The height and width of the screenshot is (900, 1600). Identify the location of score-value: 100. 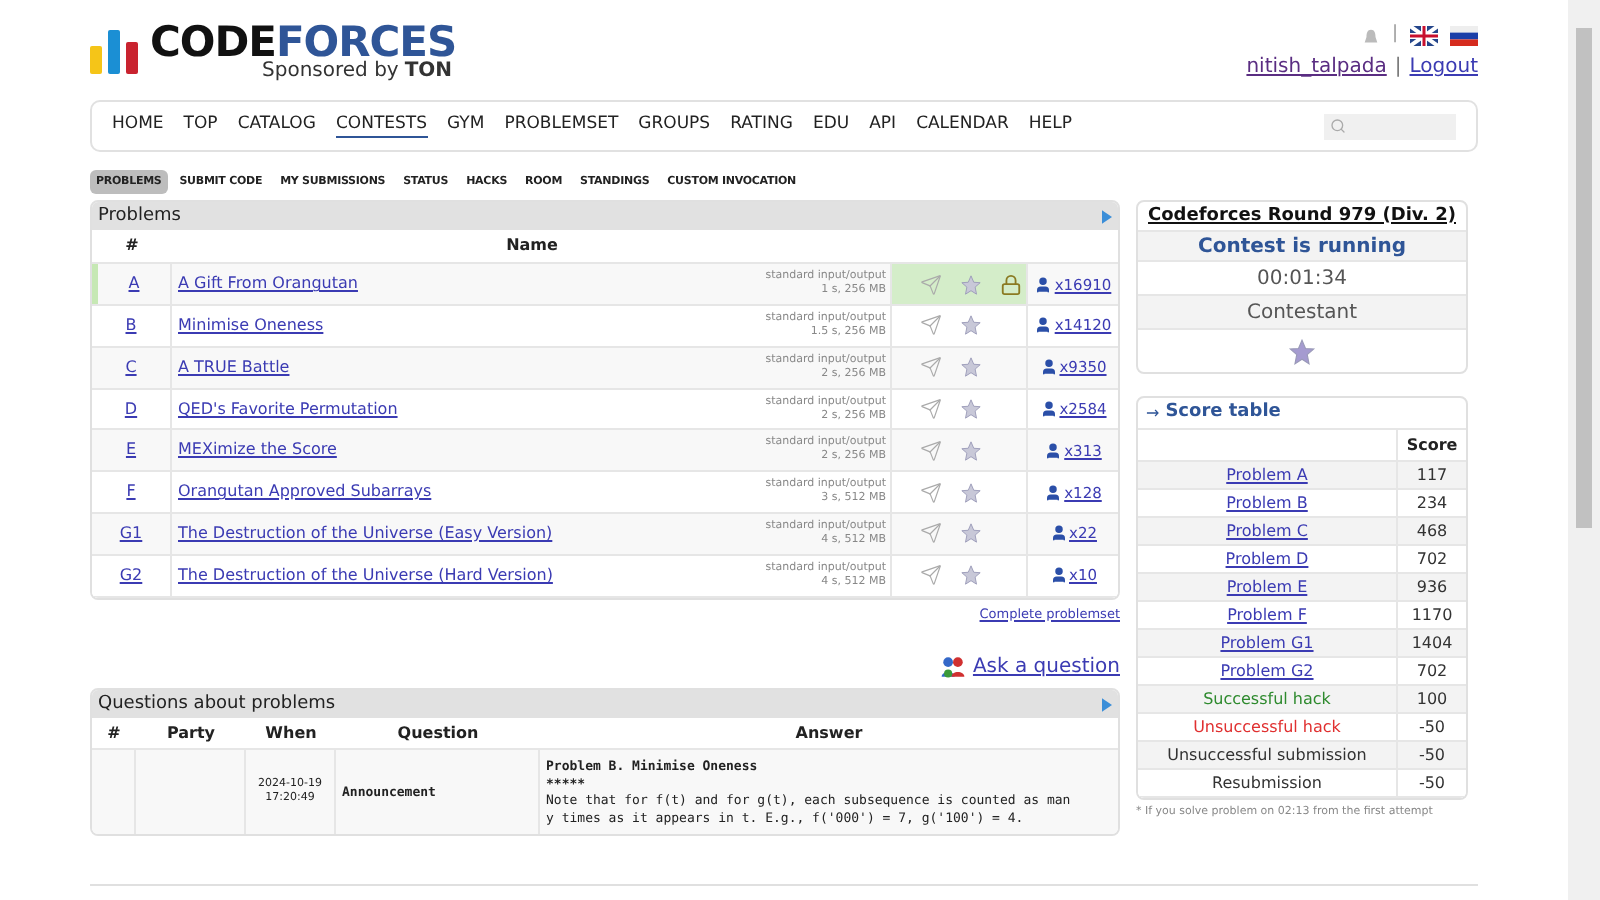
(1432, 699).